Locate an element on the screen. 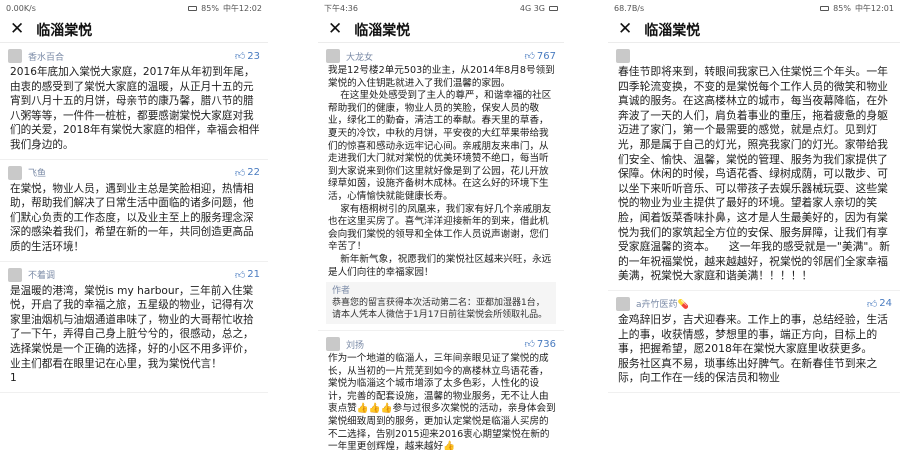 This screenshot has height=450, width=900. comment-author: 飞鱼 is located at coordinates (37, 174).